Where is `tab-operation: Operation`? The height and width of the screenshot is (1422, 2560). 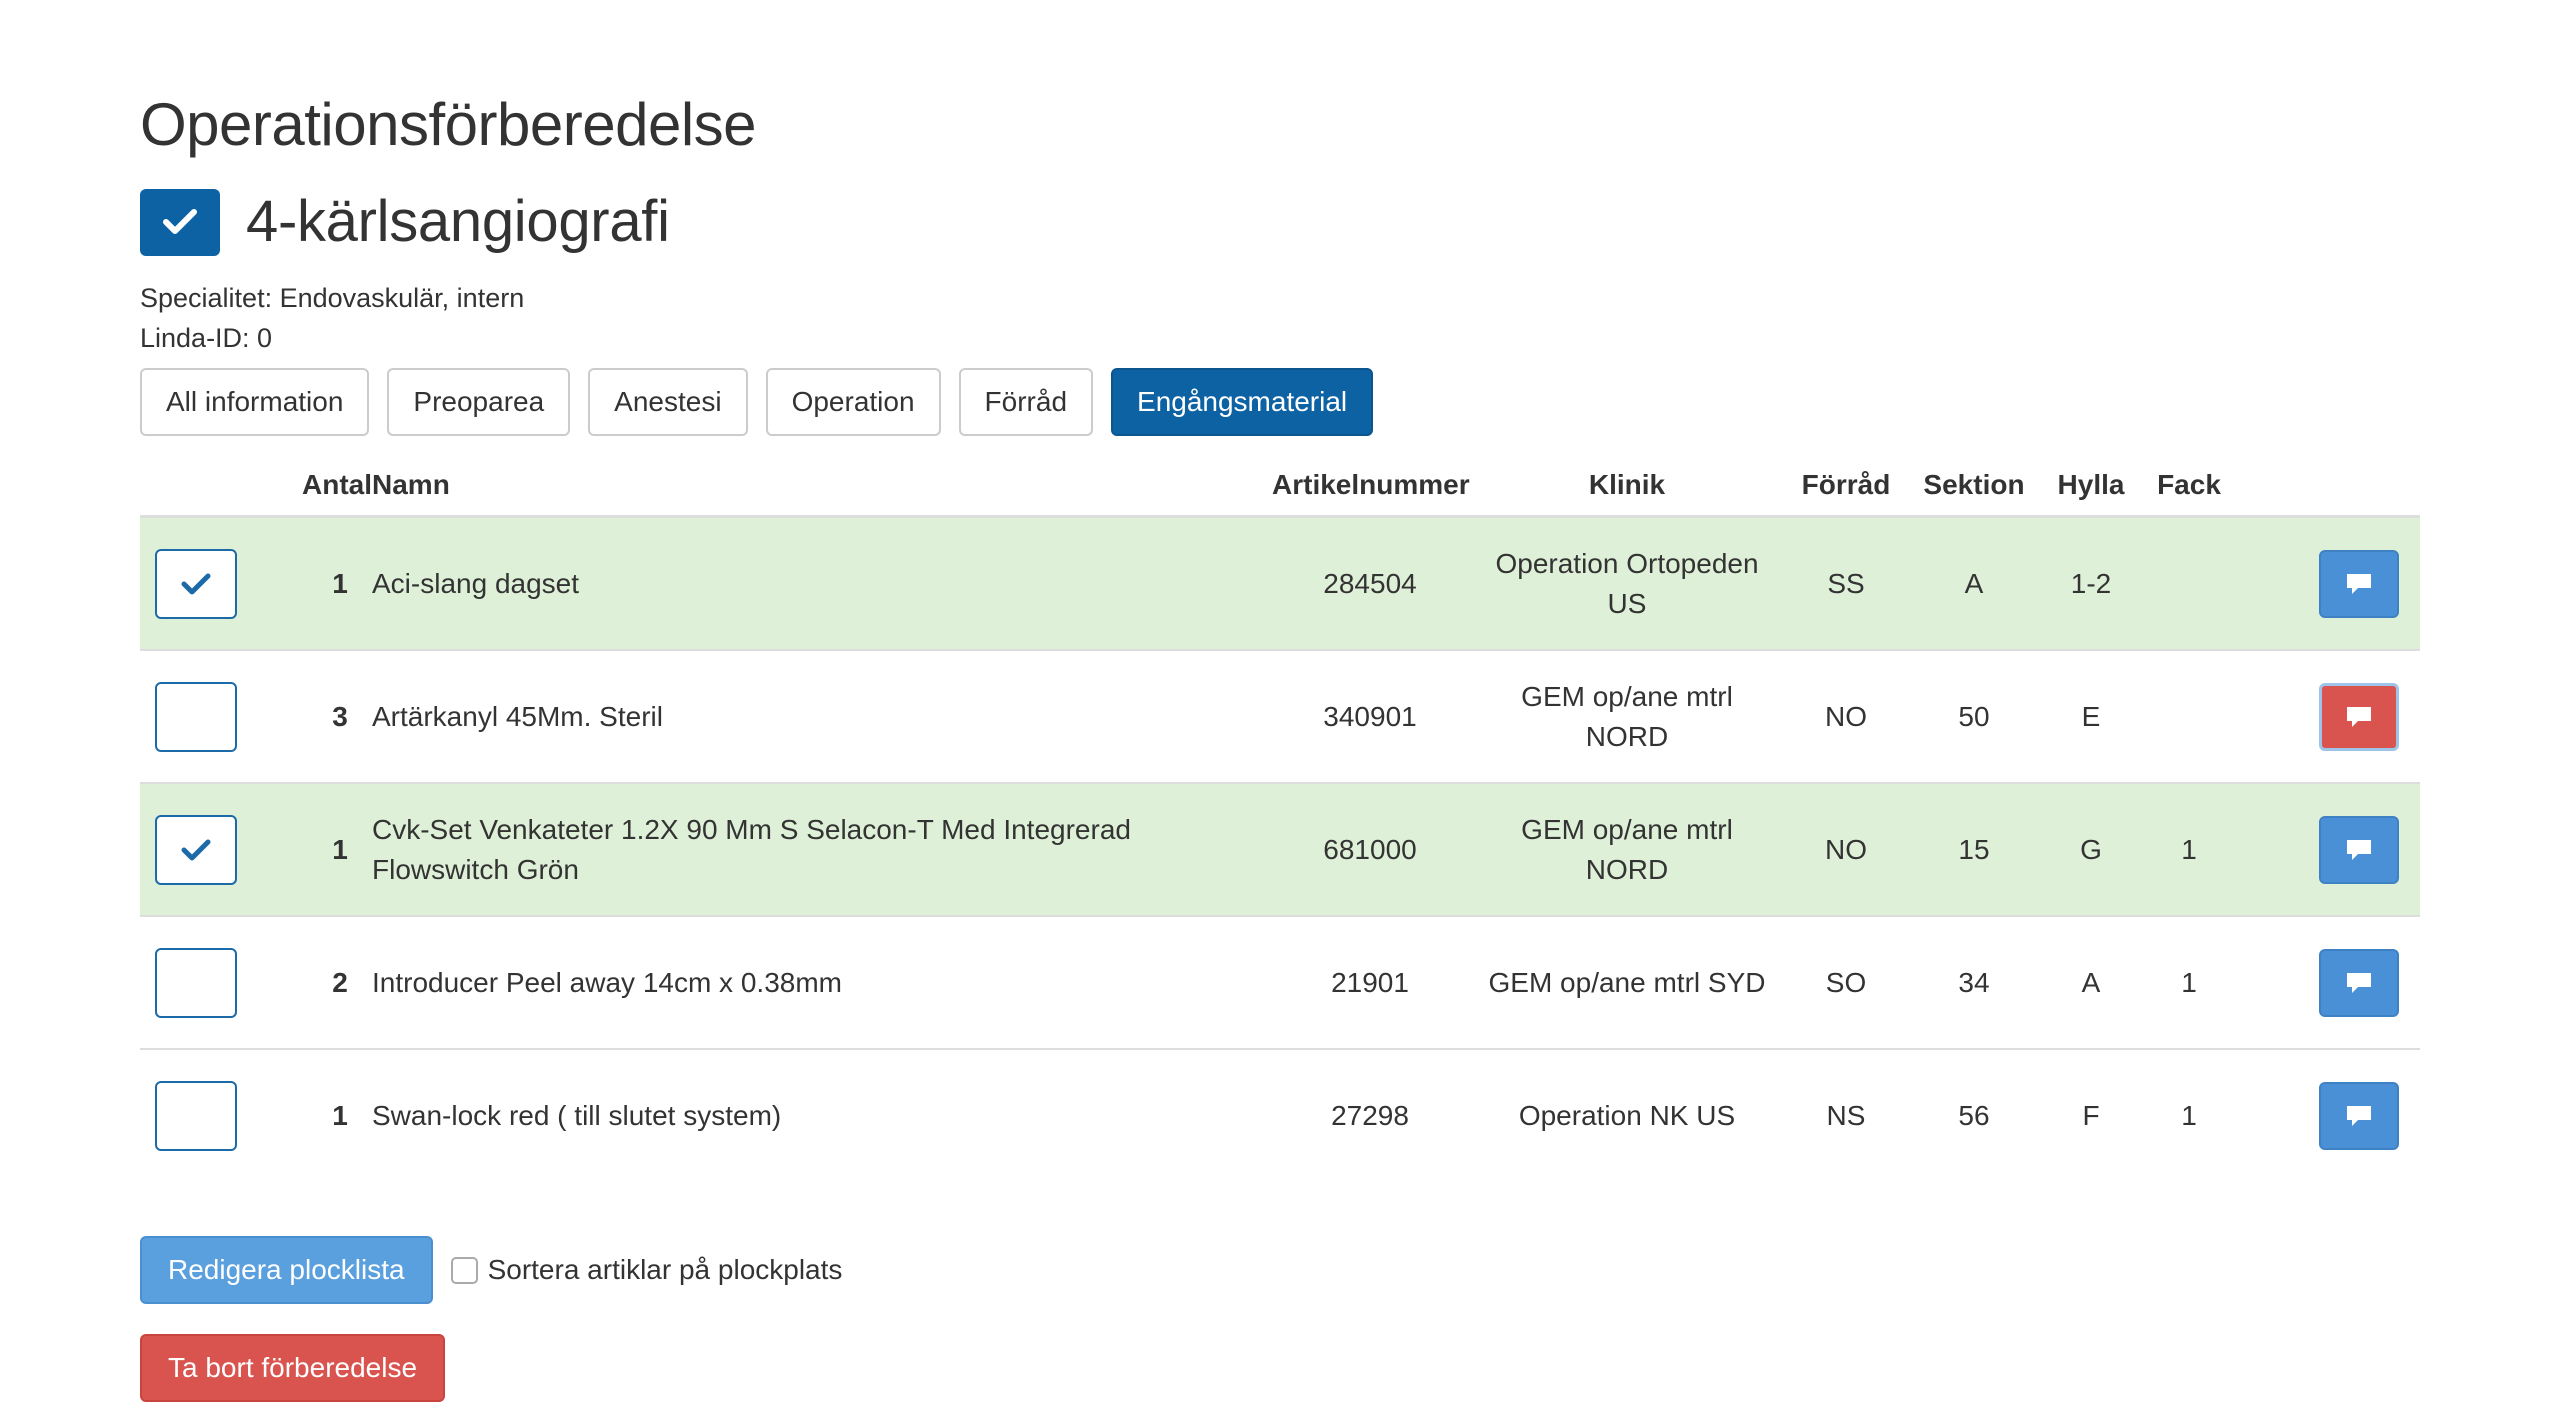
tab-operation: Operation is located at coordinates (853, 402).